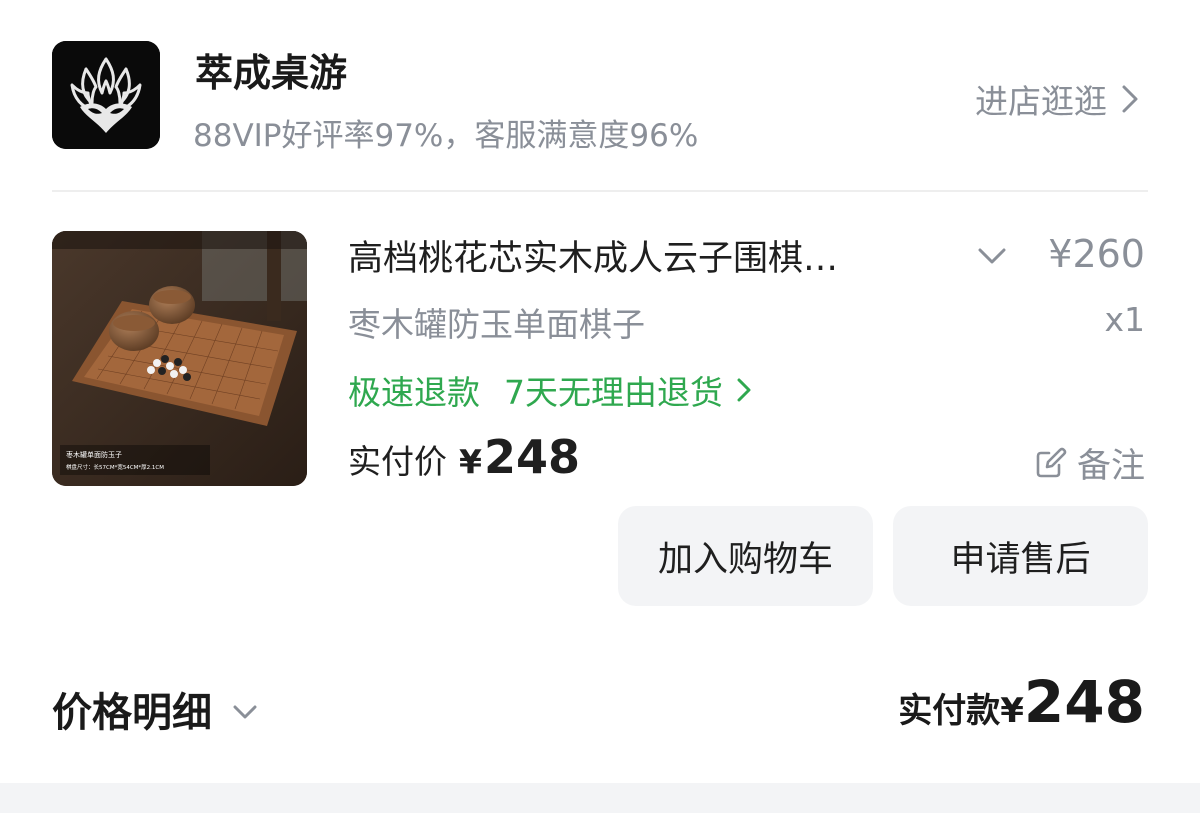 Image resolution: width=1200 pixels, height=813 pixels. I want to click on paid-price-row: 实付价 ¥ 248, so click(464, 457).